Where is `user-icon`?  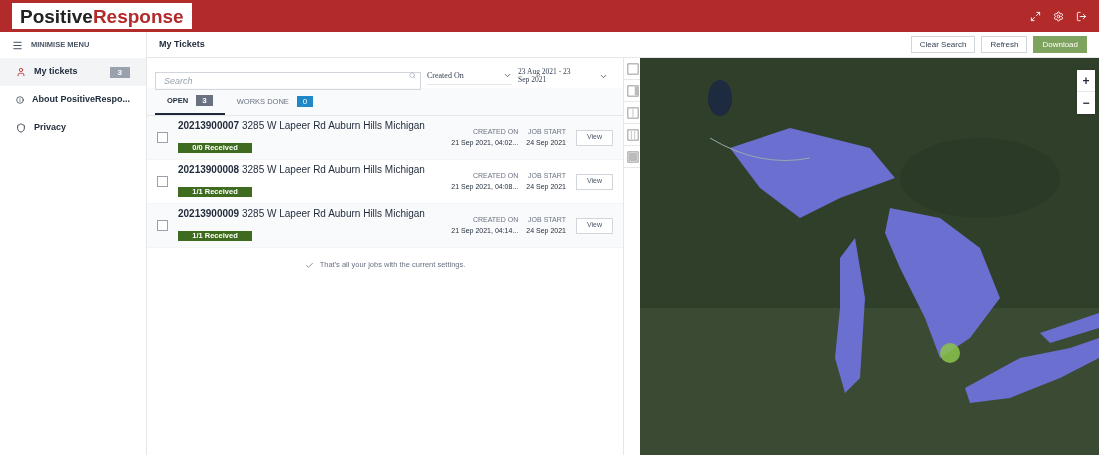
user-icon is located at coordinates (21, 72).